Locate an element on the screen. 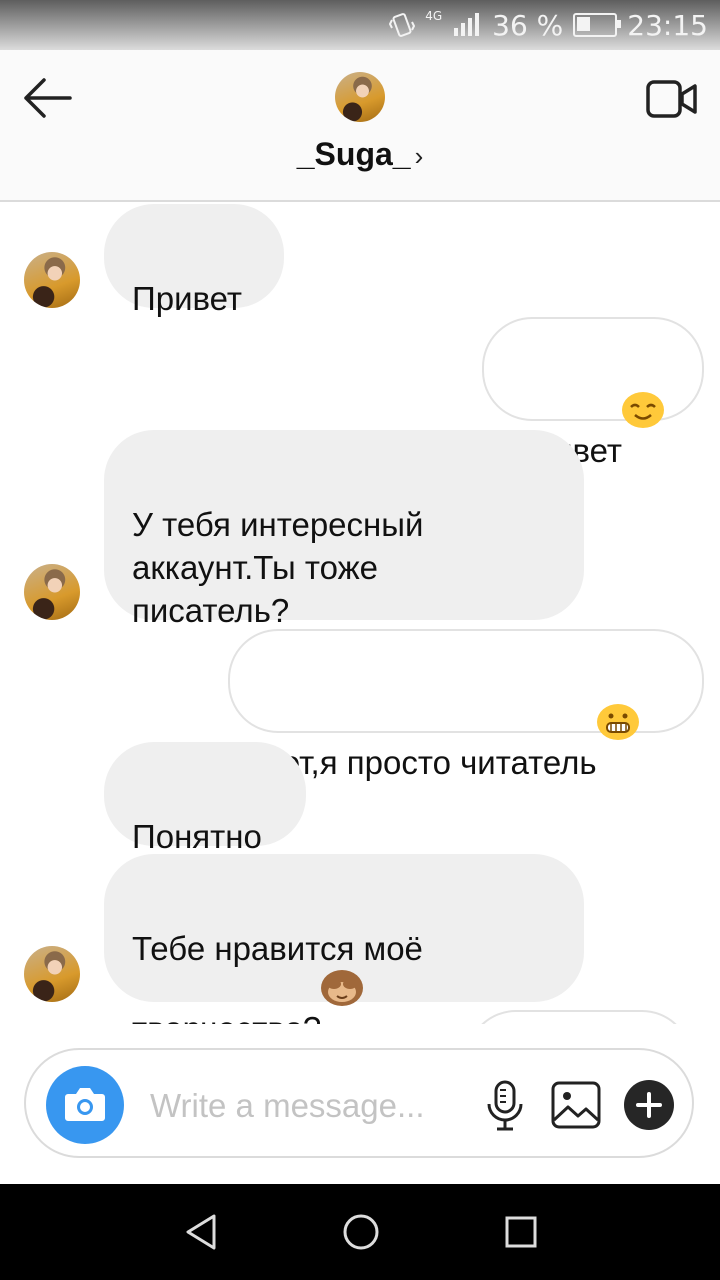 Image resolution: width=720 pixels, height=1280 pixels. conversation-header: _Suga_ › is located at coordinates (360, 126).